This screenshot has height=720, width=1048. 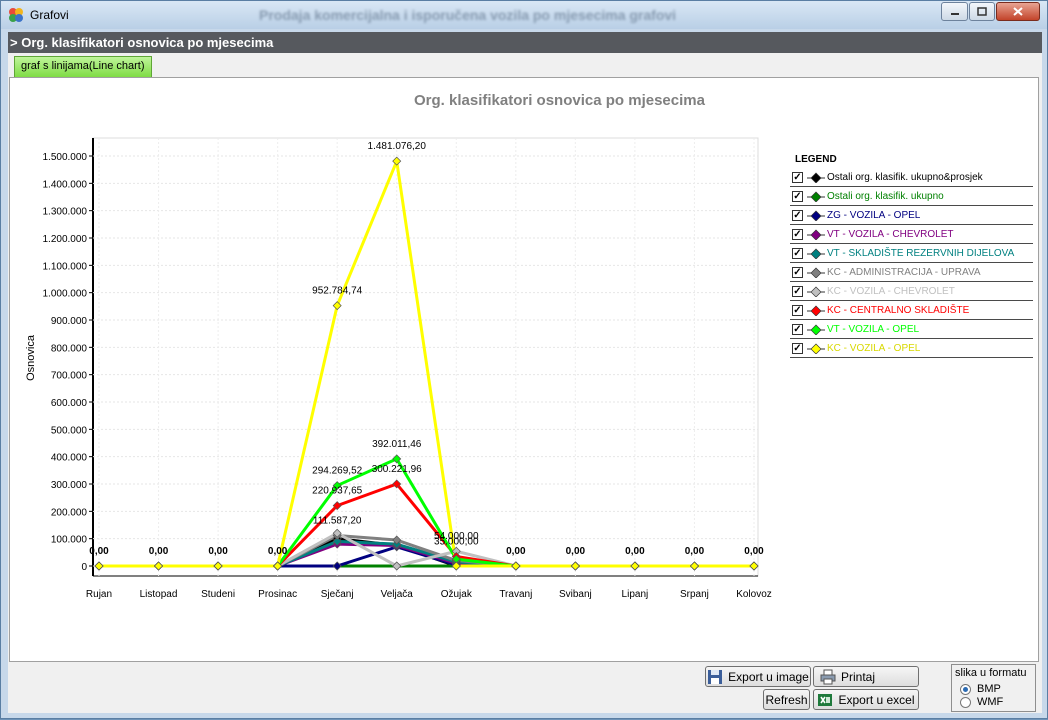 I want to click on legend-item: ✓ KC - VOZILA - CHEVROLET, so click(x=911, y=291).